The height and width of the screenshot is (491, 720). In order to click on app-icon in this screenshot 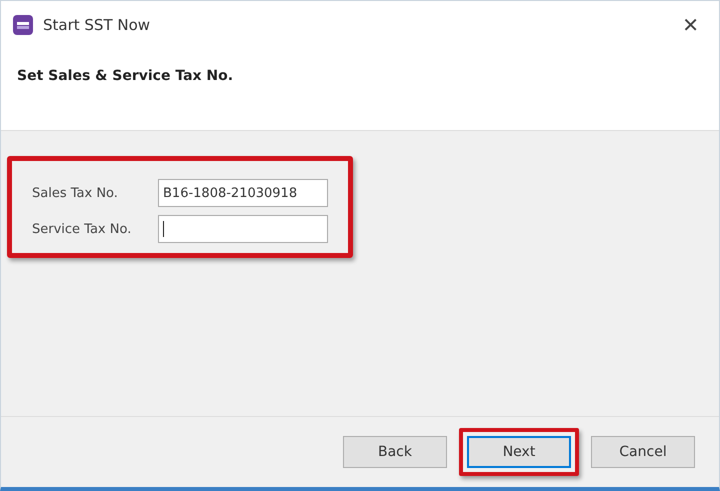, I will do `click(23, 25)`.